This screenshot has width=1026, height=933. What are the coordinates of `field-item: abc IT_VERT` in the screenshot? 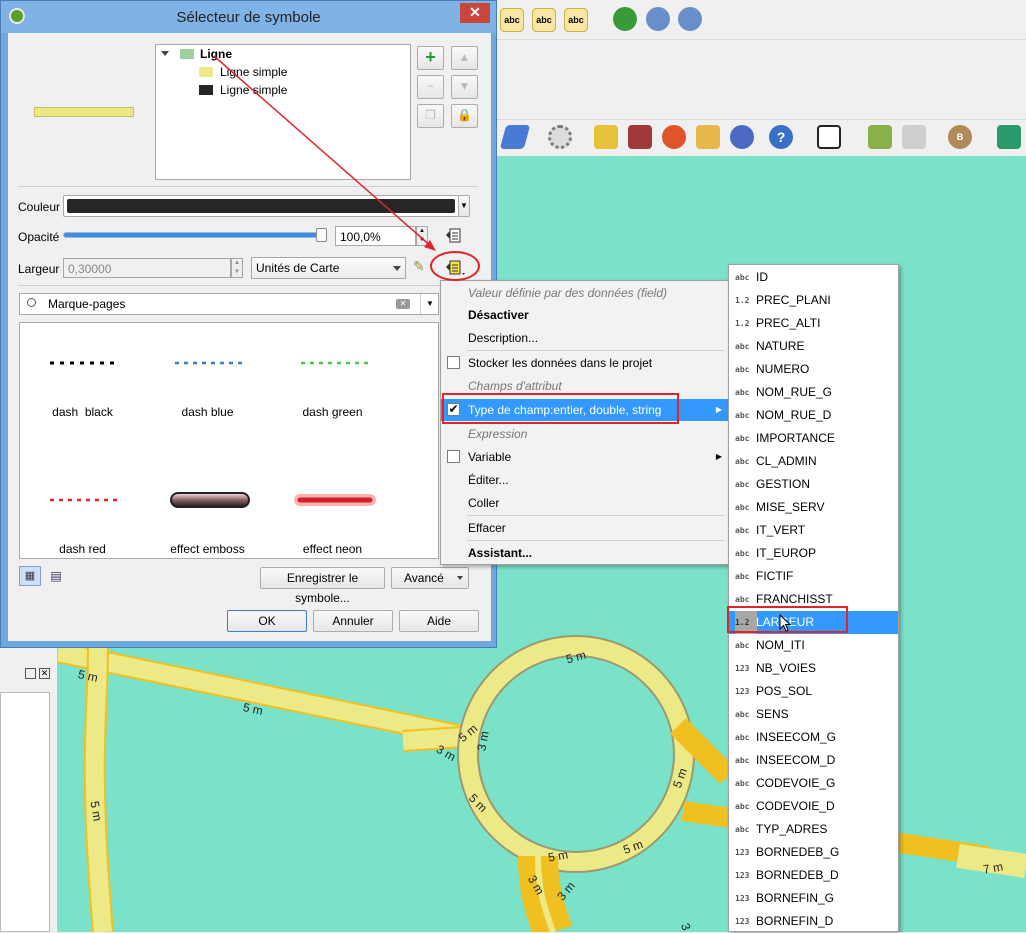 It's located at (813, 530).